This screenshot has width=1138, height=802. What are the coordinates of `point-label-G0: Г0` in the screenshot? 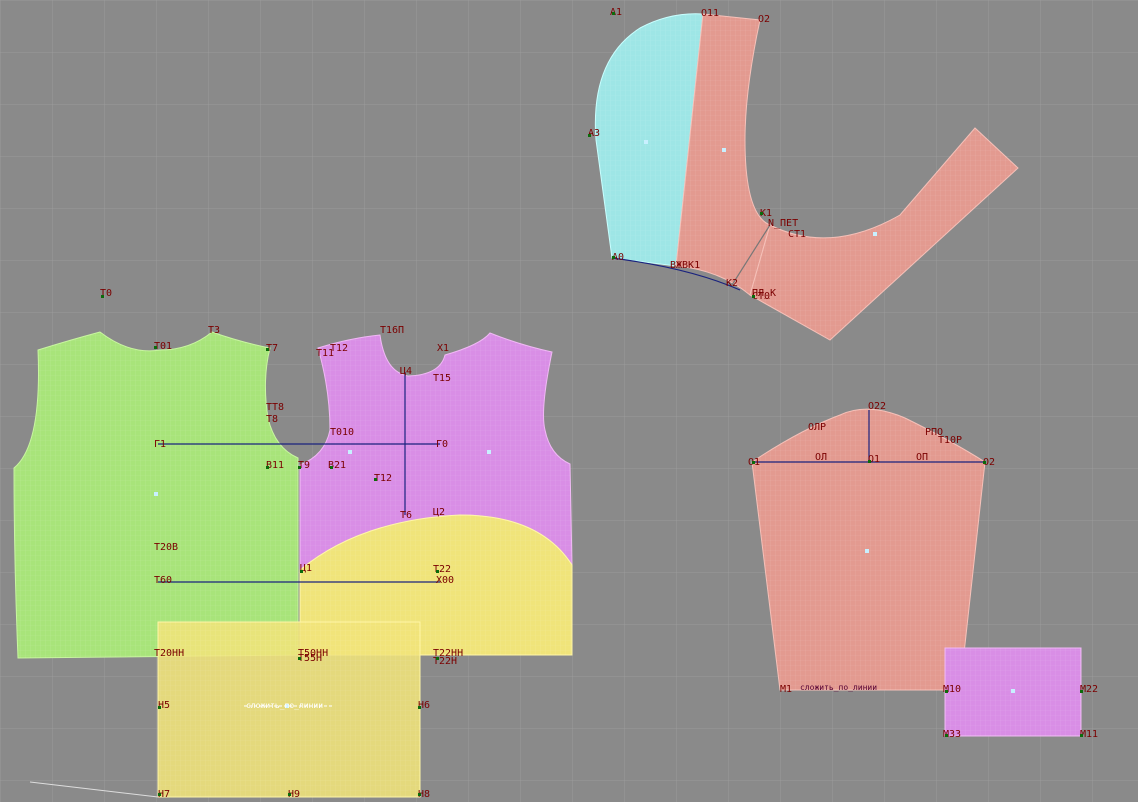 It's located at (442, 444).